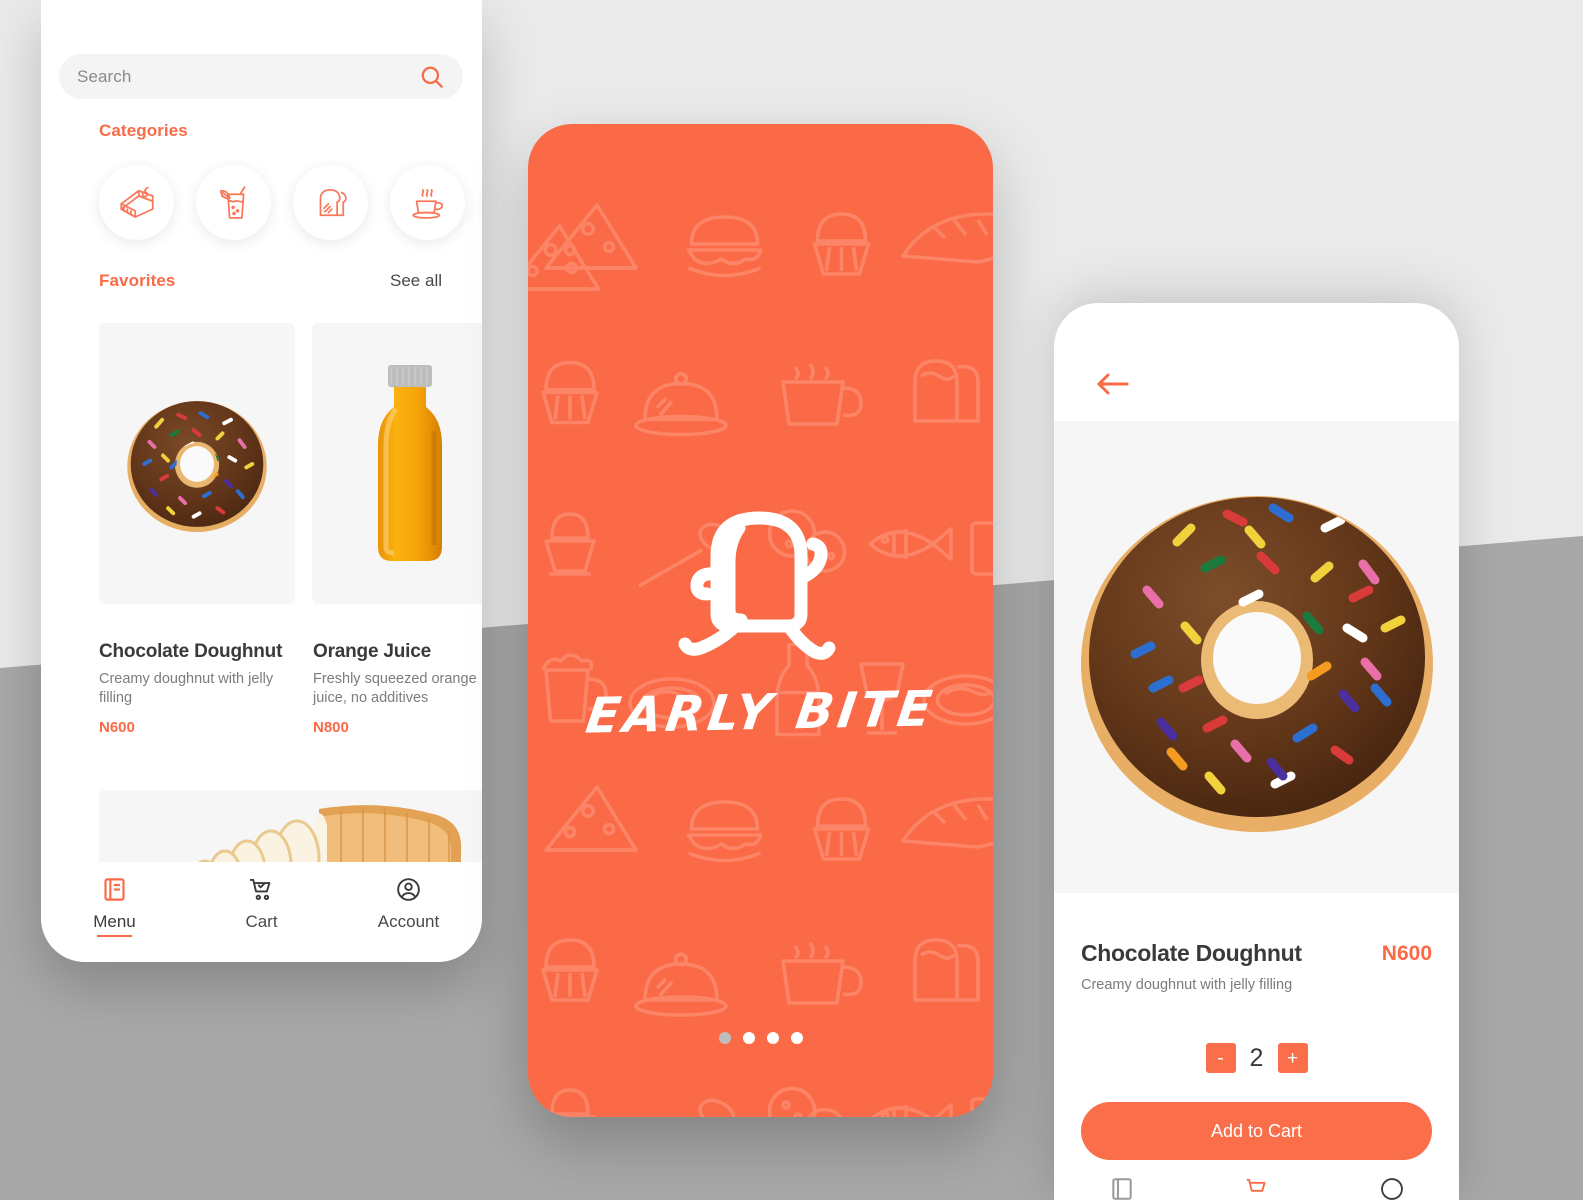  Describe the element at coordinates (114, 906) in the screenshot. I see `nav-item-menu: Menu` at that location.